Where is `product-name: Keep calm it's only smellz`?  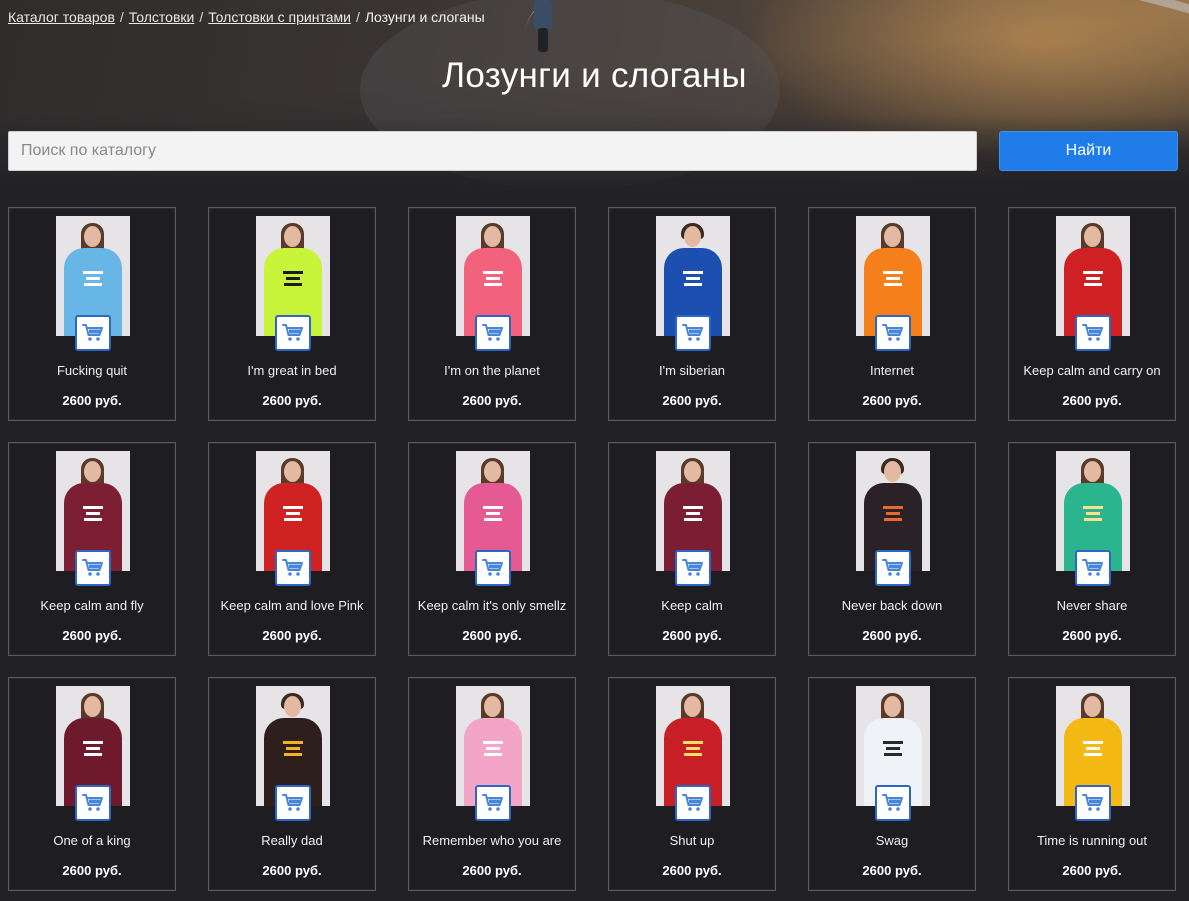
product-name: Keep calm it's only smellz is located at coordinates (492, 605).